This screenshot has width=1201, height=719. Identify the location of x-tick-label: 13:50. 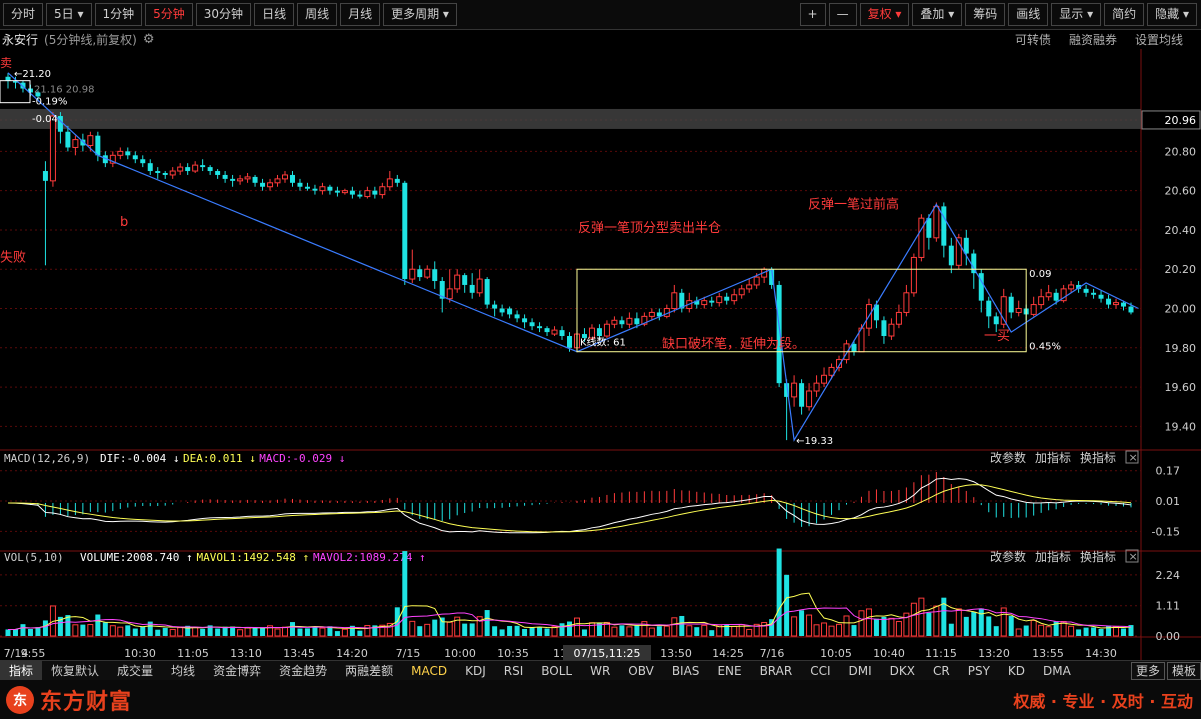
(676, 653).